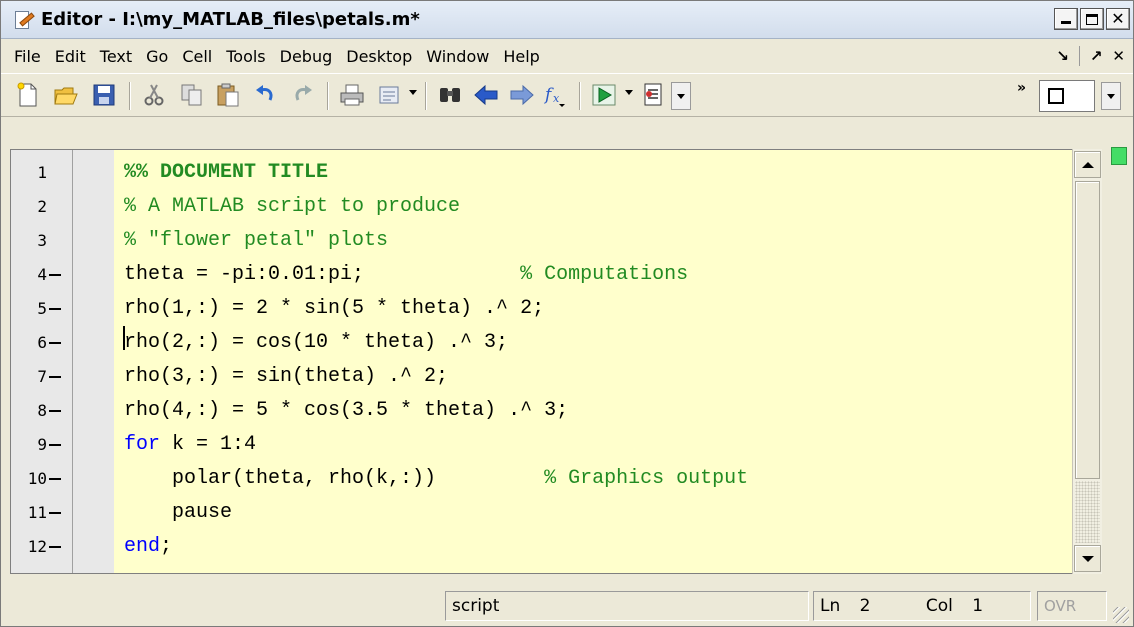 The height and width of the screenshot is (627, 1134). I want to click on status-bar: script Ln 2 Col 1 OVR, so click(567, 607).